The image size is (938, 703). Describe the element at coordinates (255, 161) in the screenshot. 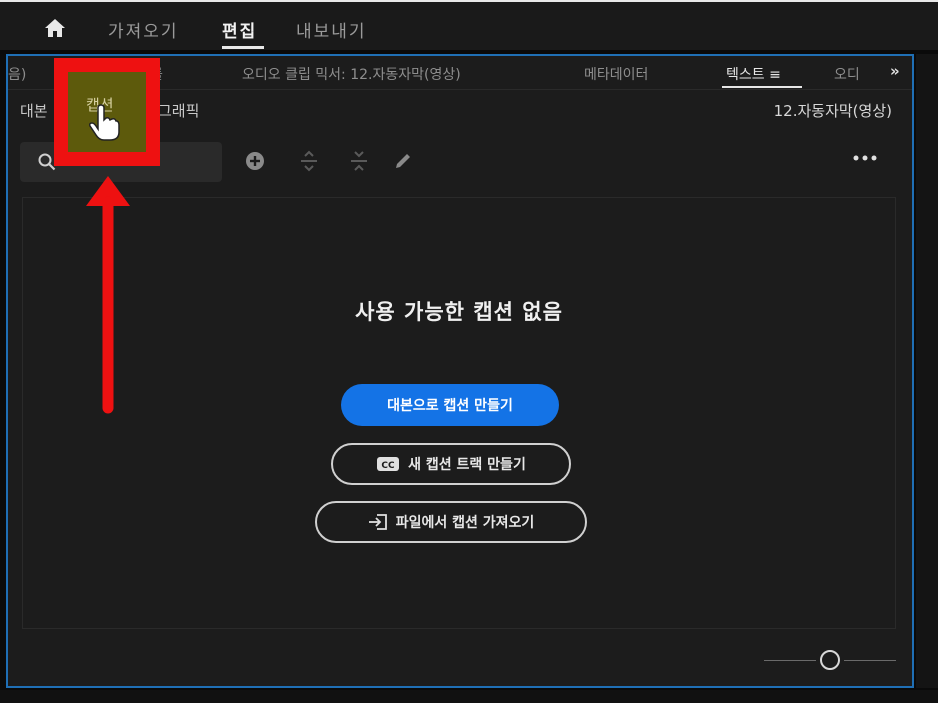

I see `add-caption-icon` at that location.